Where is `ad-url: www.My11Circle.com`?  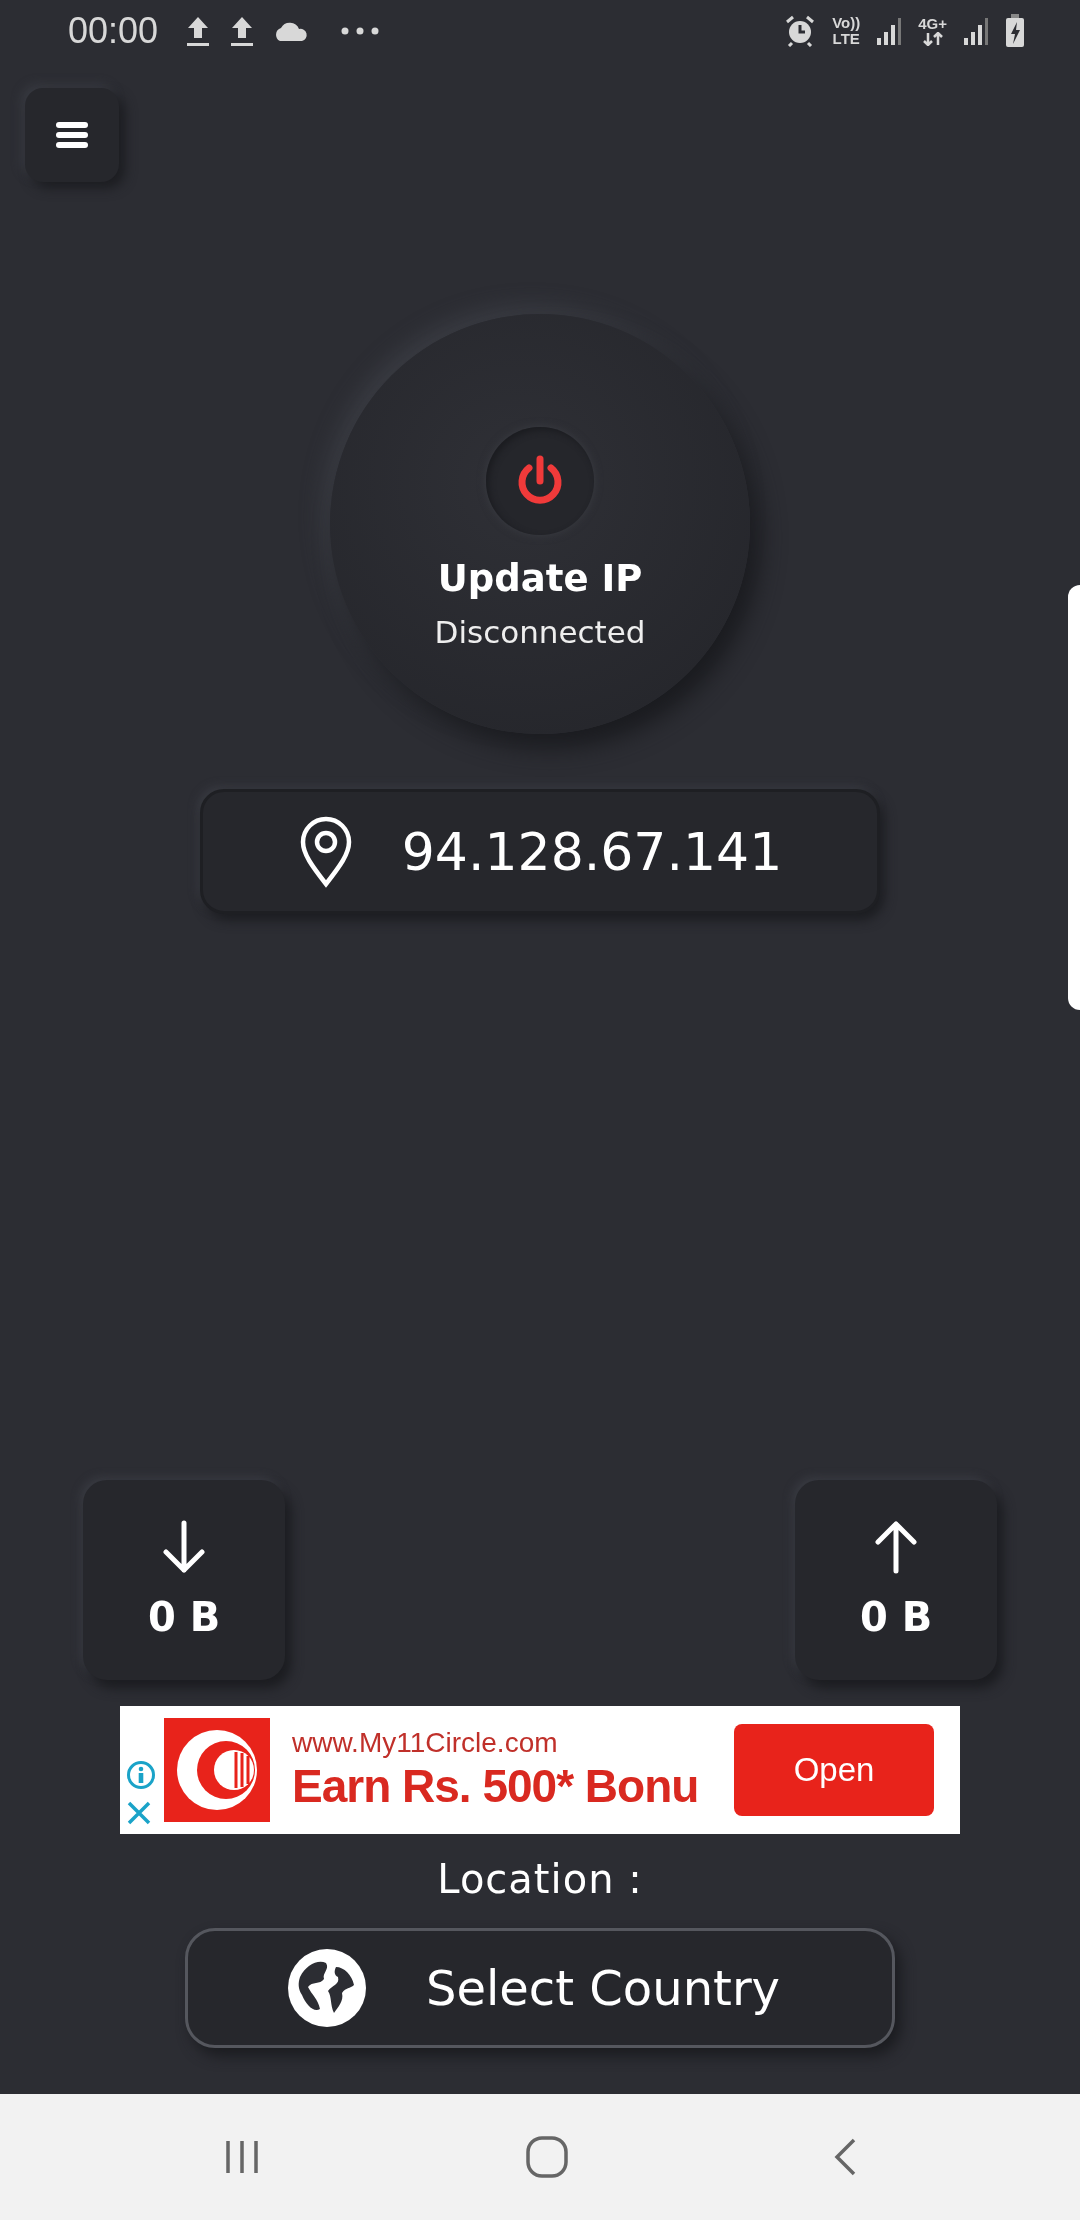 ad-url: www.My11Circle.com is located at coordinates (425, 1743).